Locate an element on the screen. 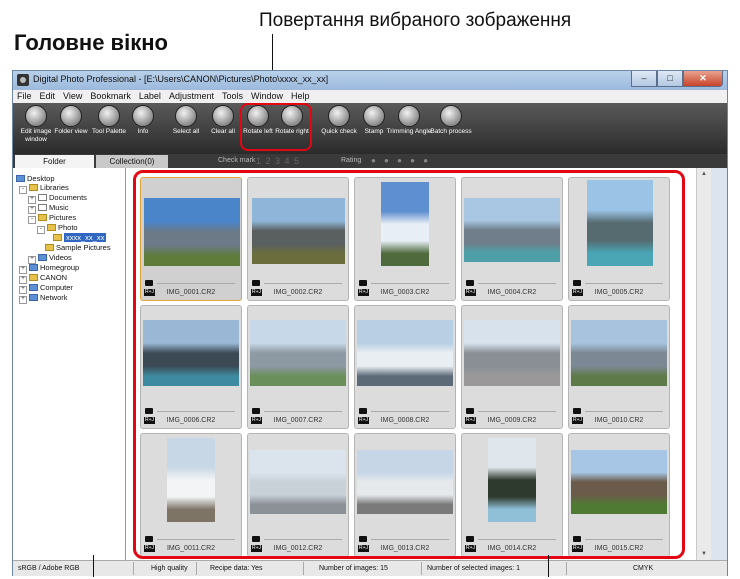  rating-label: Rating is located at coordinates (351, 160).